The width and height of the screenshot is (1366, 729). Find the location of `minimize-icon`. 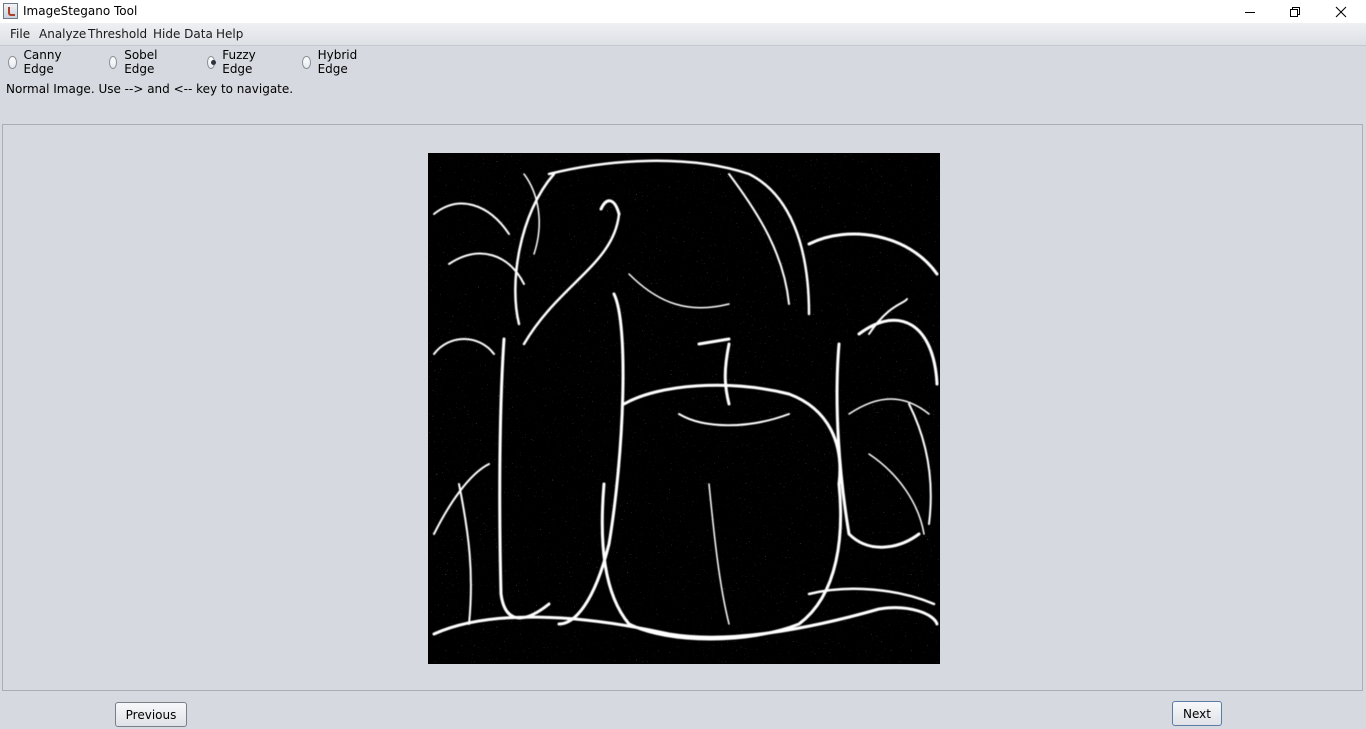

minimize-icon is located at coordinates (1250, 12).